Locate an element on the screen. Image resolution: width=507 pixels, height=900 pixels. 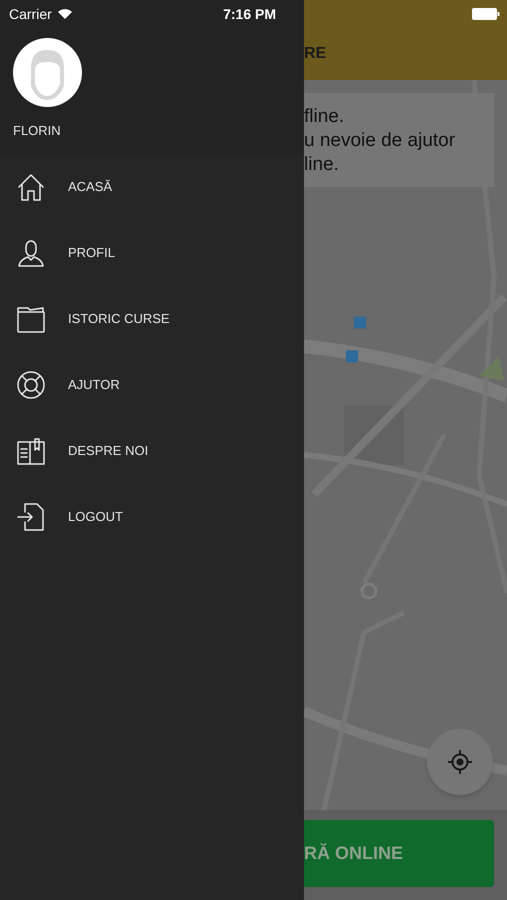
carrier-label: Carrier is located at coordinates (30, 14).